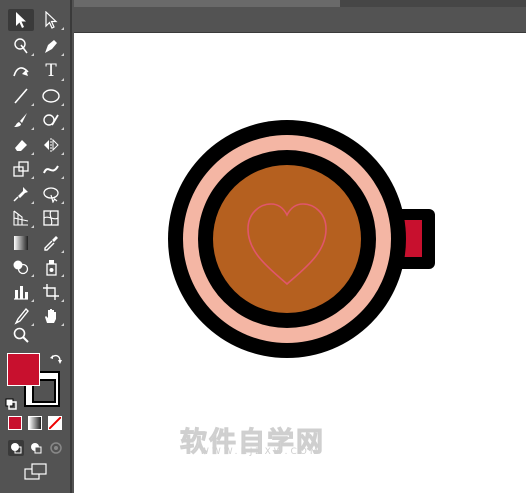  What do you see at coordinates (21, 169) in the screenshot?
I see `scale-tool-icon` at bounding box center [21, 169].